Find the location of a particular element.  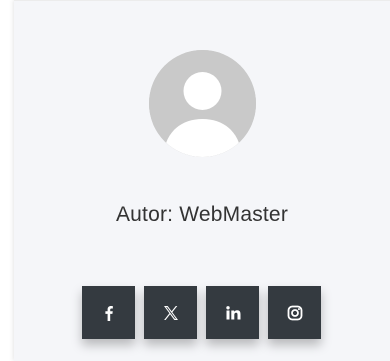

facebook-icon is located at coordinates (108, 313).